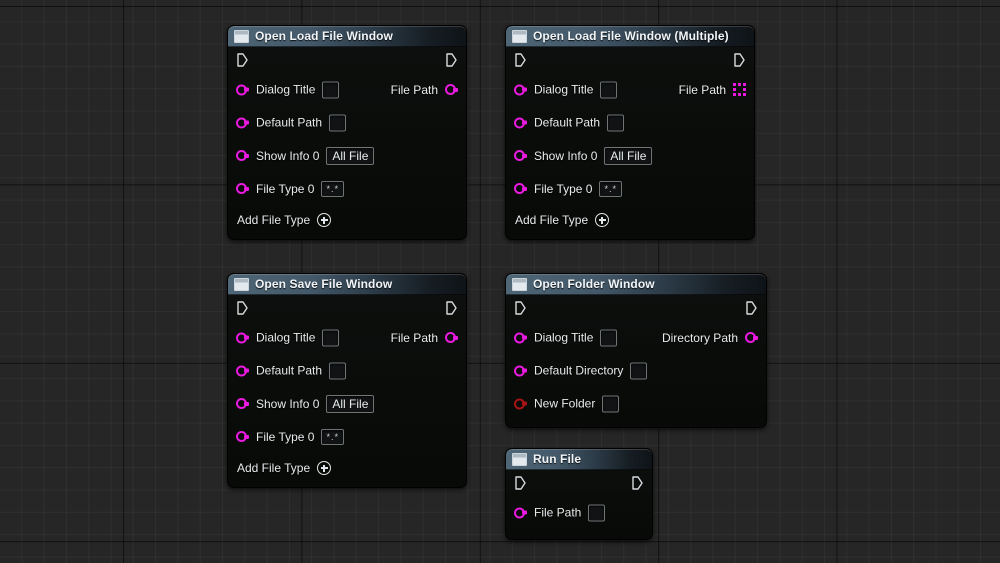  Describe the element at coordinates (347, 284) in the screenshot. I see `node-titlebar: Open Save File Window` at that location.